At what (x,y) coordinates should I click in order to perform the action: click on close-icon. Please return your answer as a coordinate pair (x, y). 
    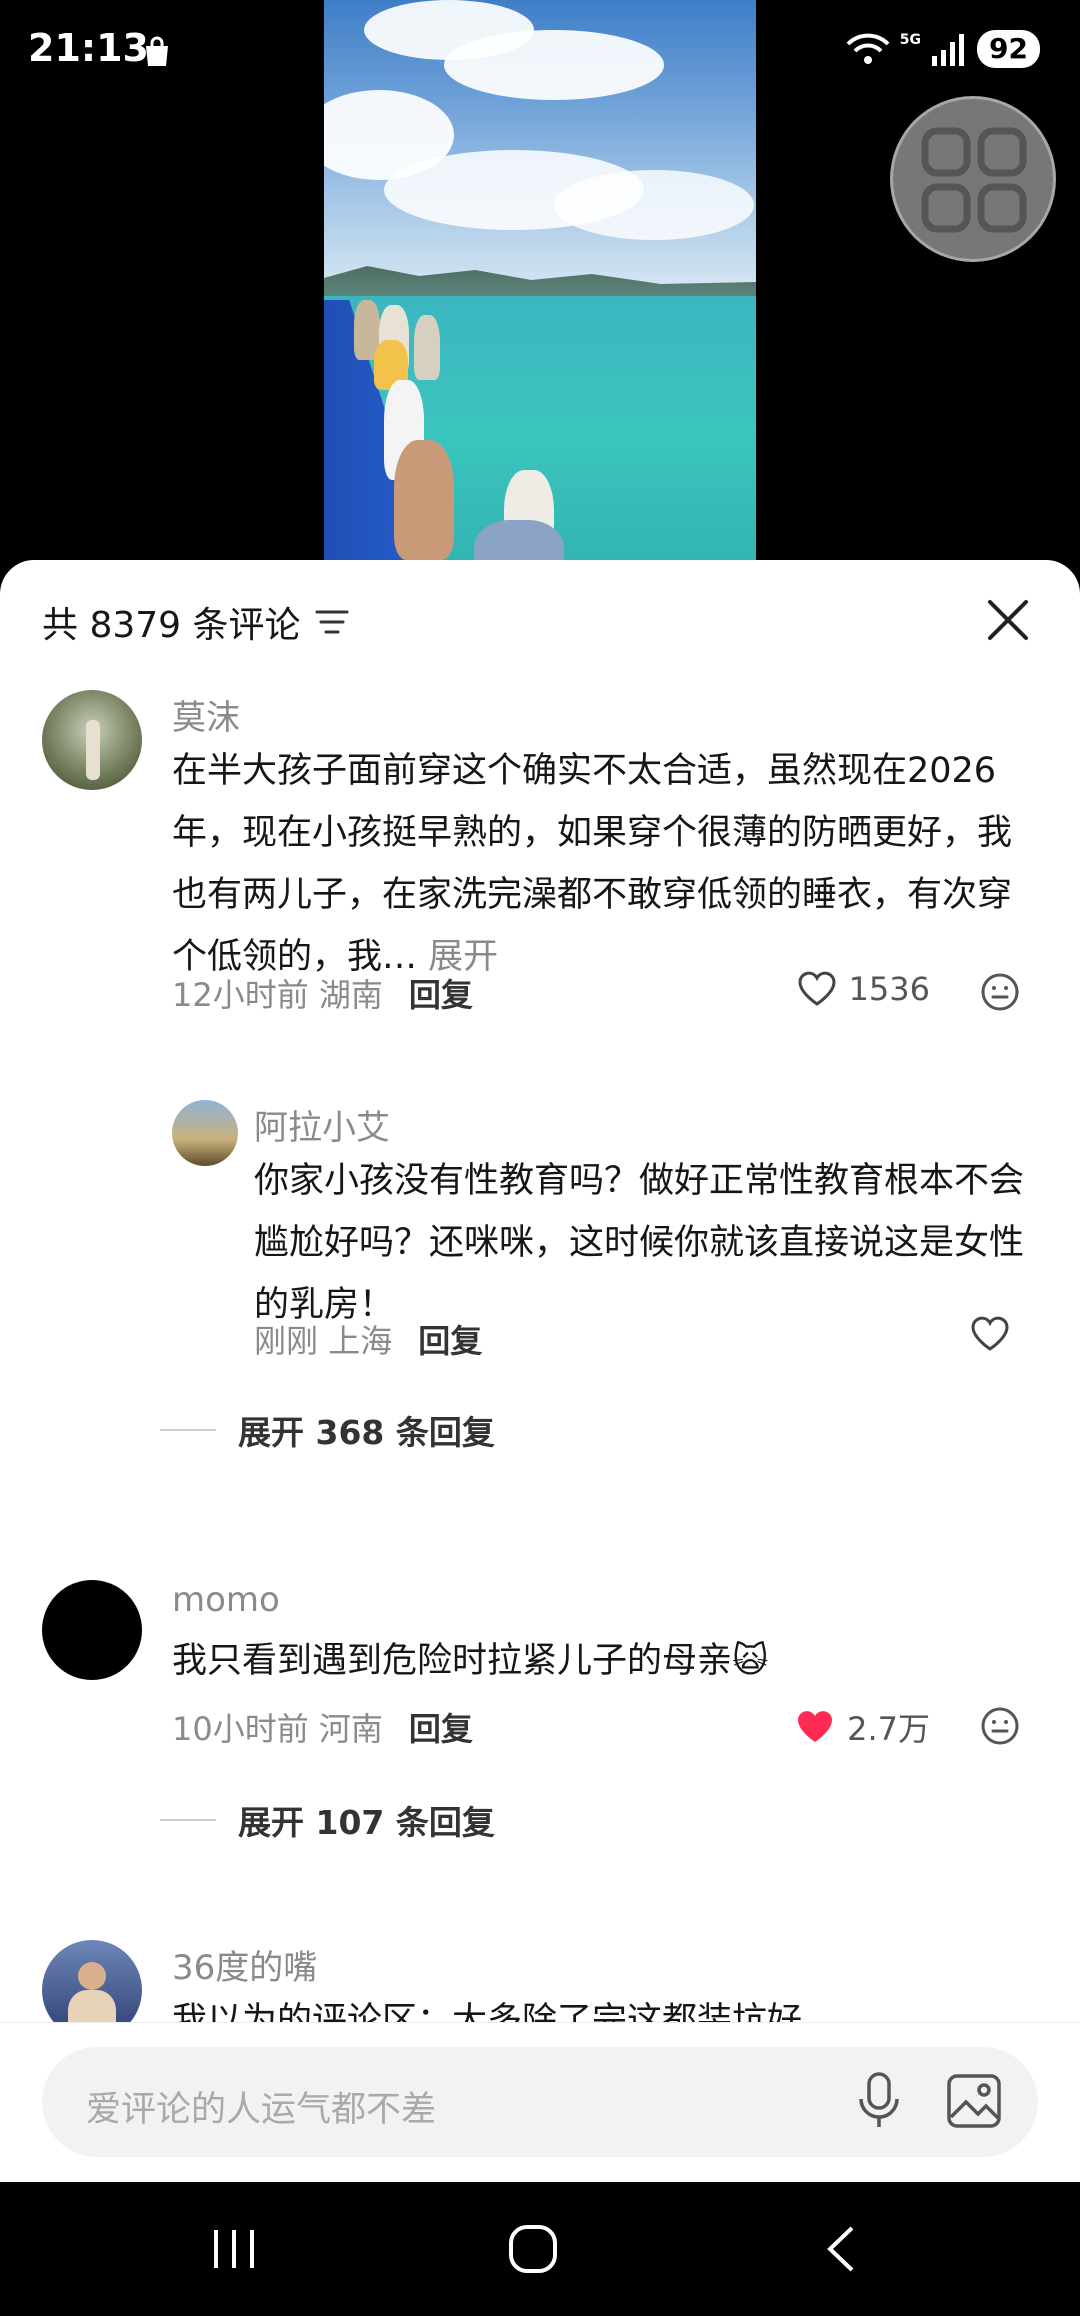
    Looking at the image, I should click on (1008, 620).